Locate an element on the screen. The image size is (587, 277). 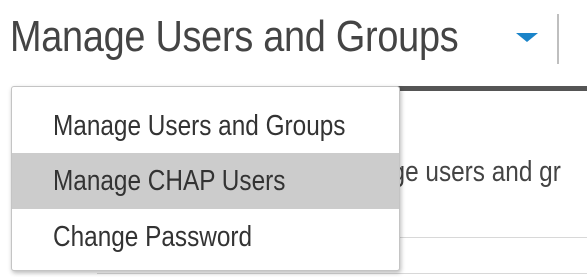
header-divider is located at coordinates (558, 39).